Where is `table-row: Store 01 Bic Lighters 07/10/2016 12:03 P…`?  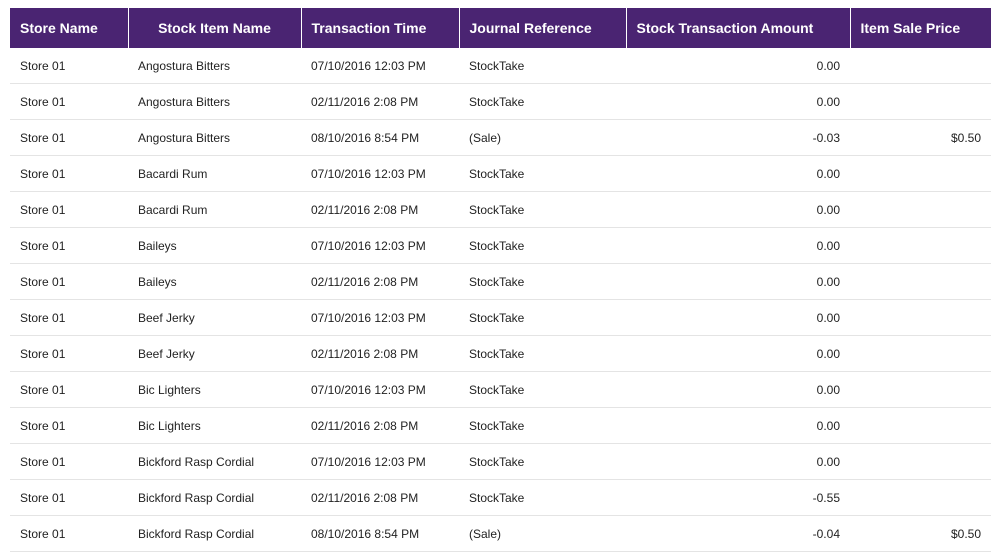
table-row: Store 01 Bic Lighters 07/10/2016 12:03 P… is located at coordinates (500, 389).